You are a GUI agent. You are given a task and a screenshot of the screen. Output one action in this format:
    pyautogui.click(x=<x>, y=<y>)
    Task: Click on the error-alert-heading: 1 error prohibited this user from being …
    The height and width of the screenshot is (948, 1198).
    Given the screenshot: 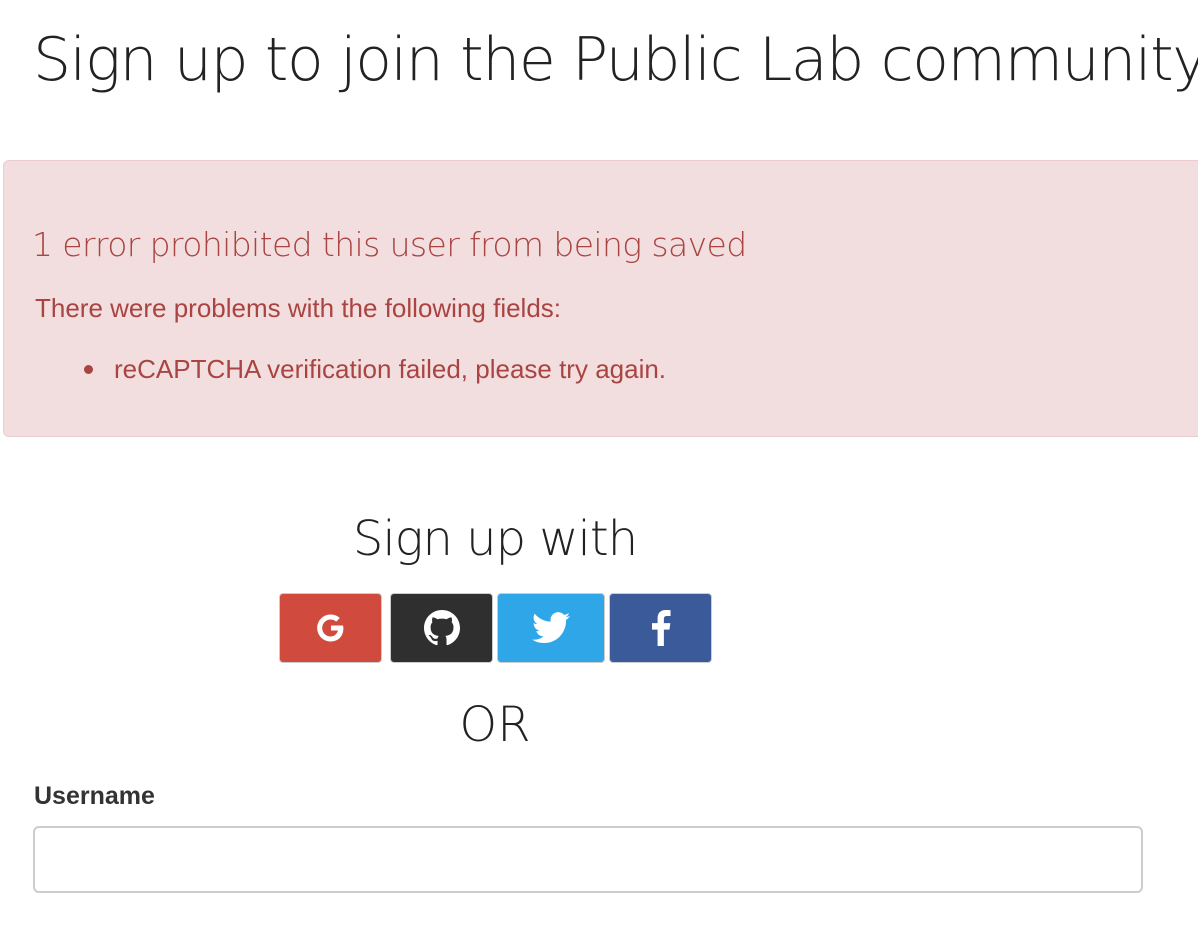 What is the action you would take?
    pyautogui.click(x=389, y=244)
    